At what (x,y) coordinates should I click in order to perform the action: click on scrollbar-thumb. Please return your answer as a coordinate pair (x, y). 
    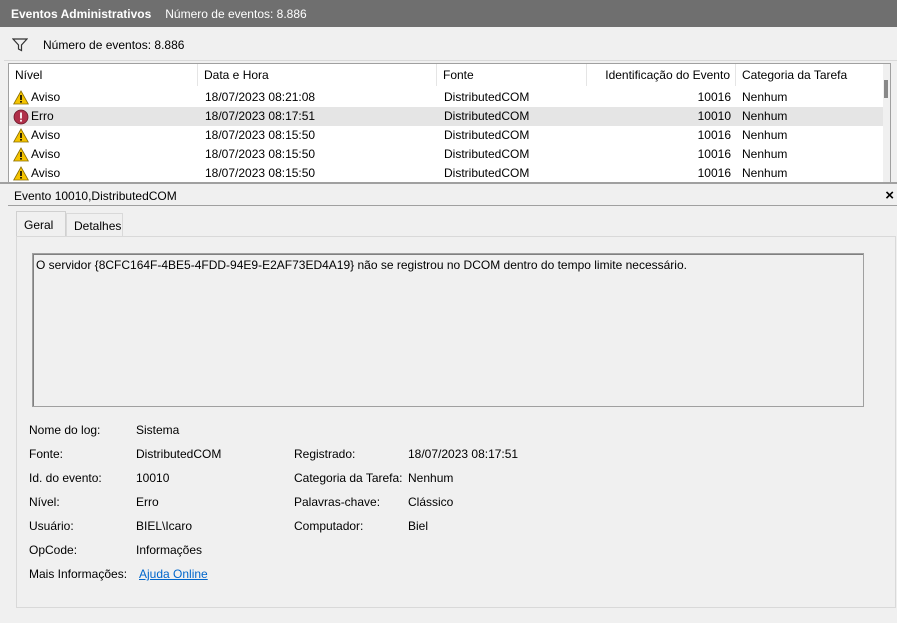
    Looking at the image, I should click on (886, 89).